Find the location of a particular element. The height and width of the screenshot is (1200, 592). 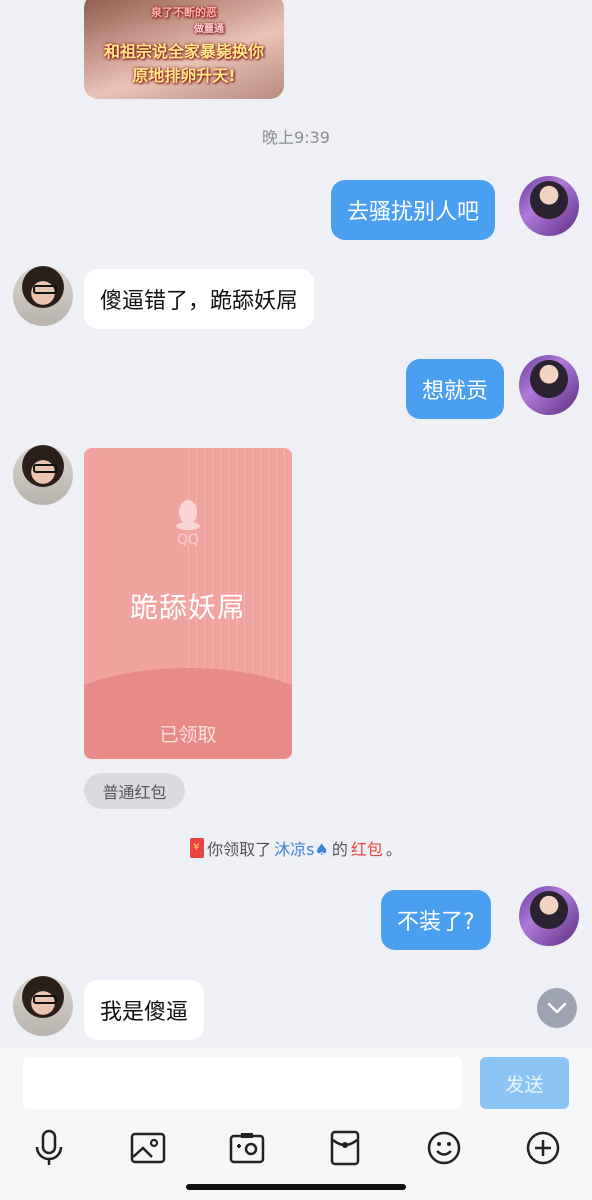

photo-icon is located at coordinates (148, 1148).